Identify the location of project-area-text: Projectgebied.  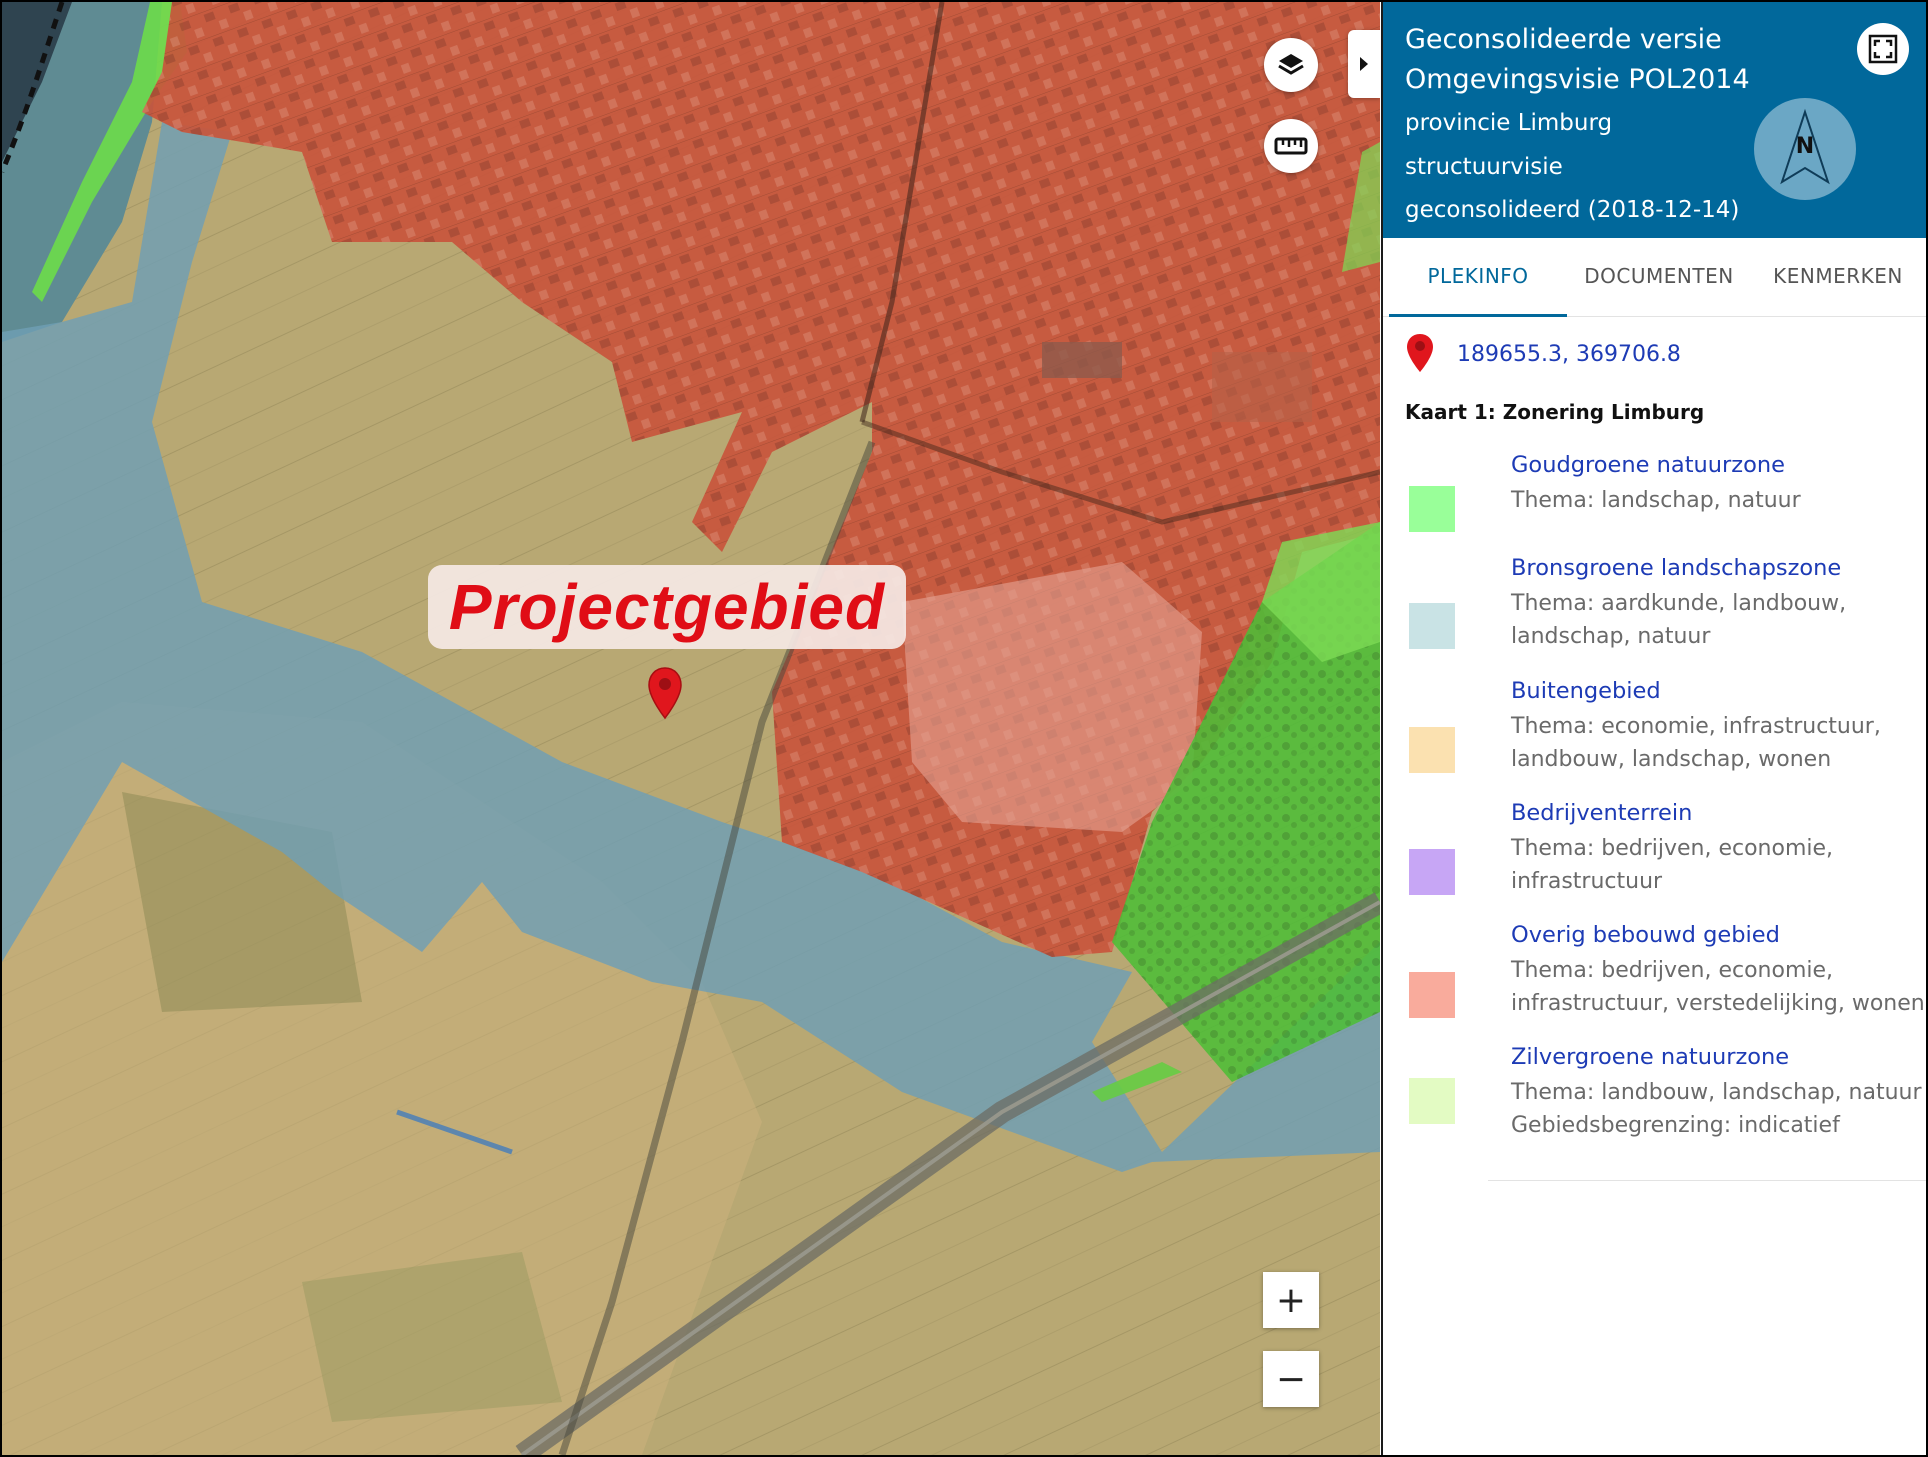
(667, 607).